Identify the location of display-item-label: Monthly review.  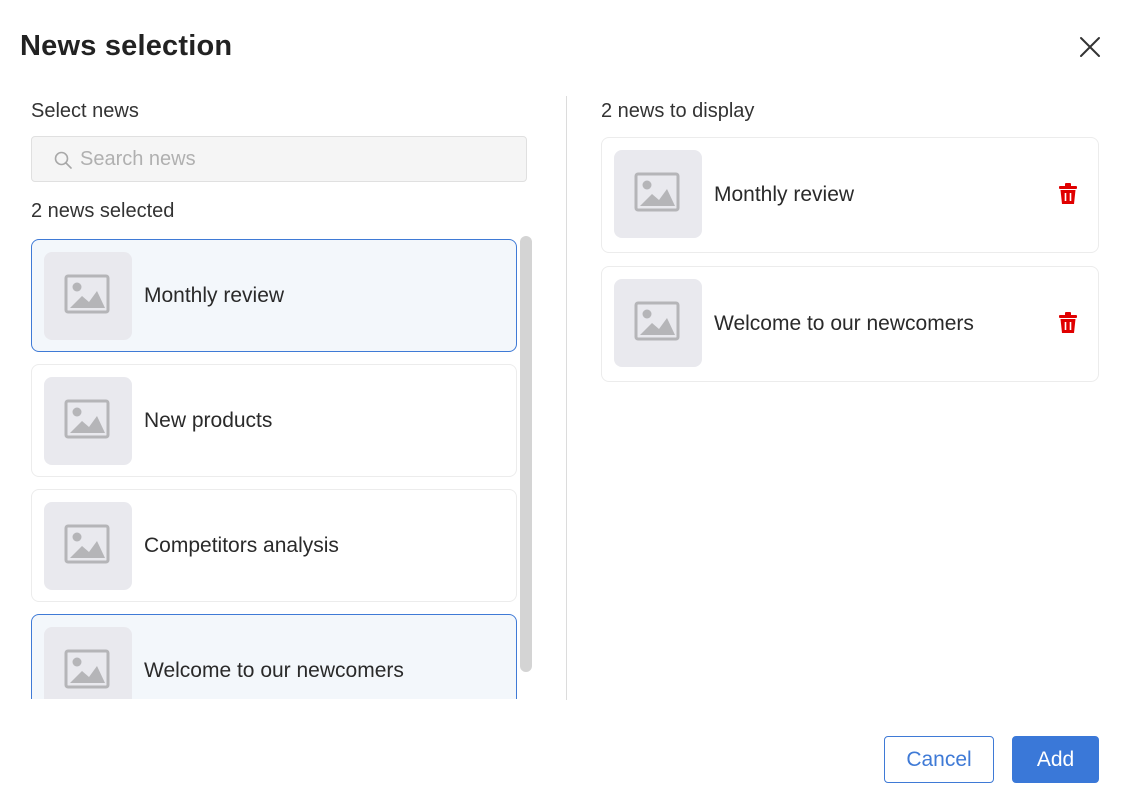
(784, 194).